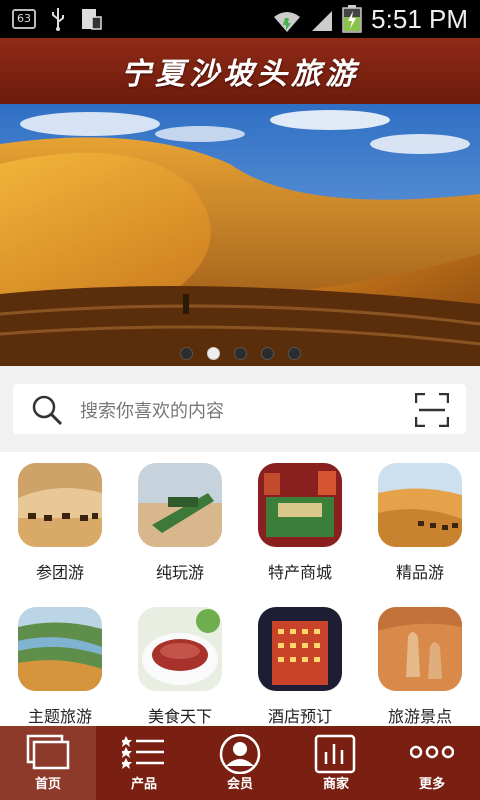 The height and width of the screenshot is (800, 480). Describe the element at coordinates (59, 716) in the screenshot. I see `category-label: 主题旅游` at that location.